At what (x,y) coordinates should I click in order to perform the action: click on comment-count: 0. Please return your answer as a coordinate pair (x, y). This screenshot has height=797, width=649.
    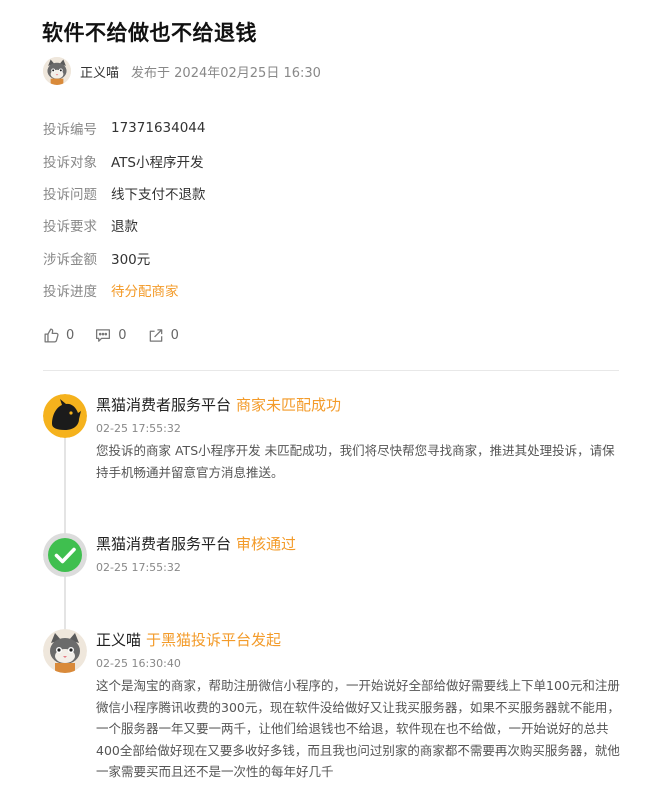
    Looking at the image, I should click on (122, 335).